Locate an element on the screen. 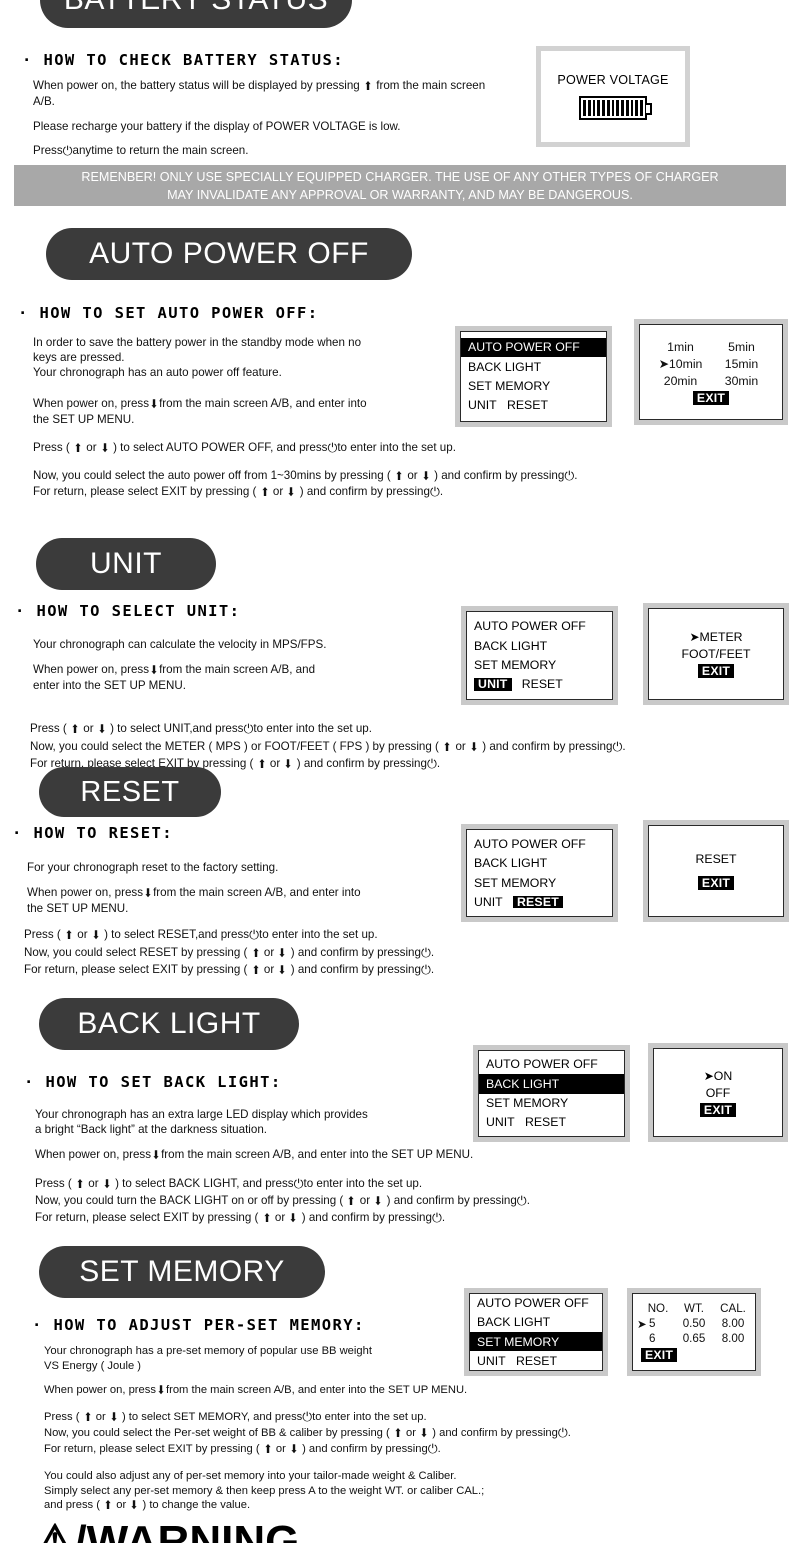 The image size is (800, 1543). lcd-option-on: ➤ON is located at coordinates (718, 1076).